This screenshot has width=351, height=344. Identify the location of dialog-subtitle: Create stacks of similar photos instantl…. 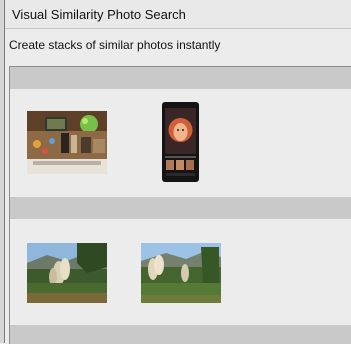
(115, 45).